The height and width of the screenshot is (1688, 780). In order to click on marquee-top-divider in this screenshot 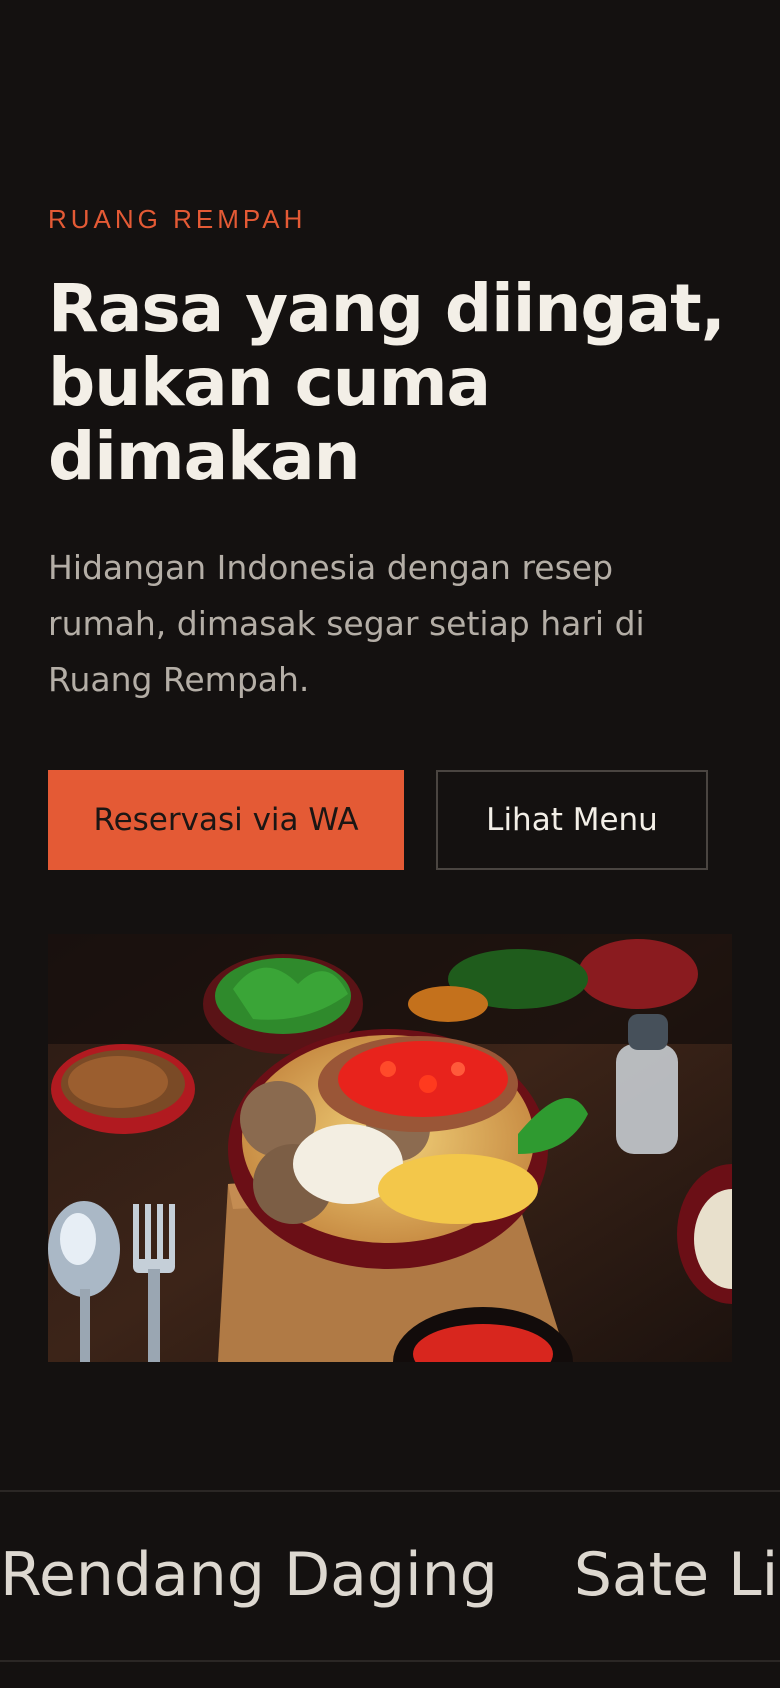, I will do `click(390, 1491)`.